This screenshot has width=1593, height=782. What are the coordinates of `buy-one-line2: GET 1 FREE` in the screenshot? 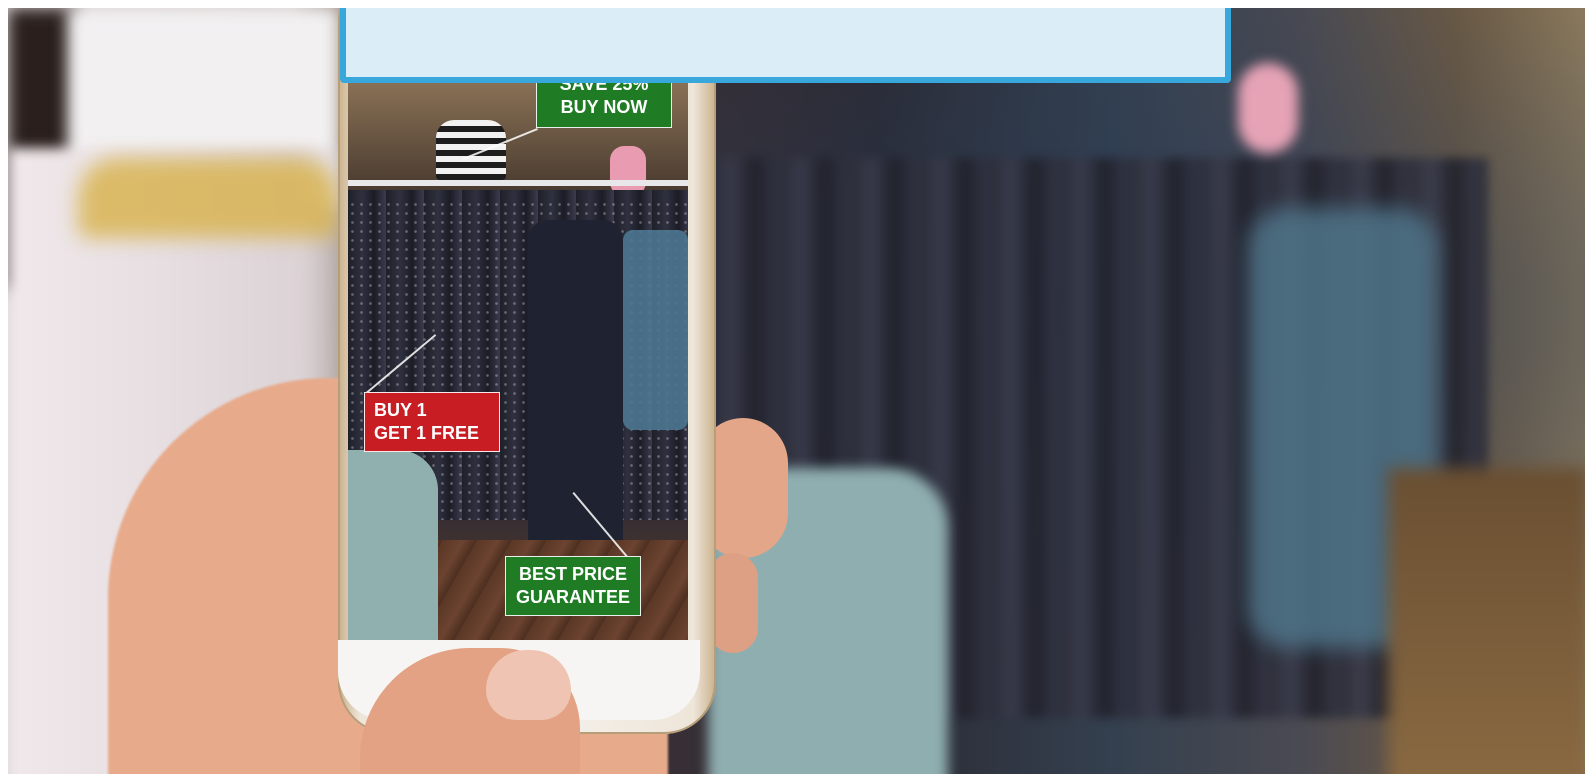 It's located at (427, 433).